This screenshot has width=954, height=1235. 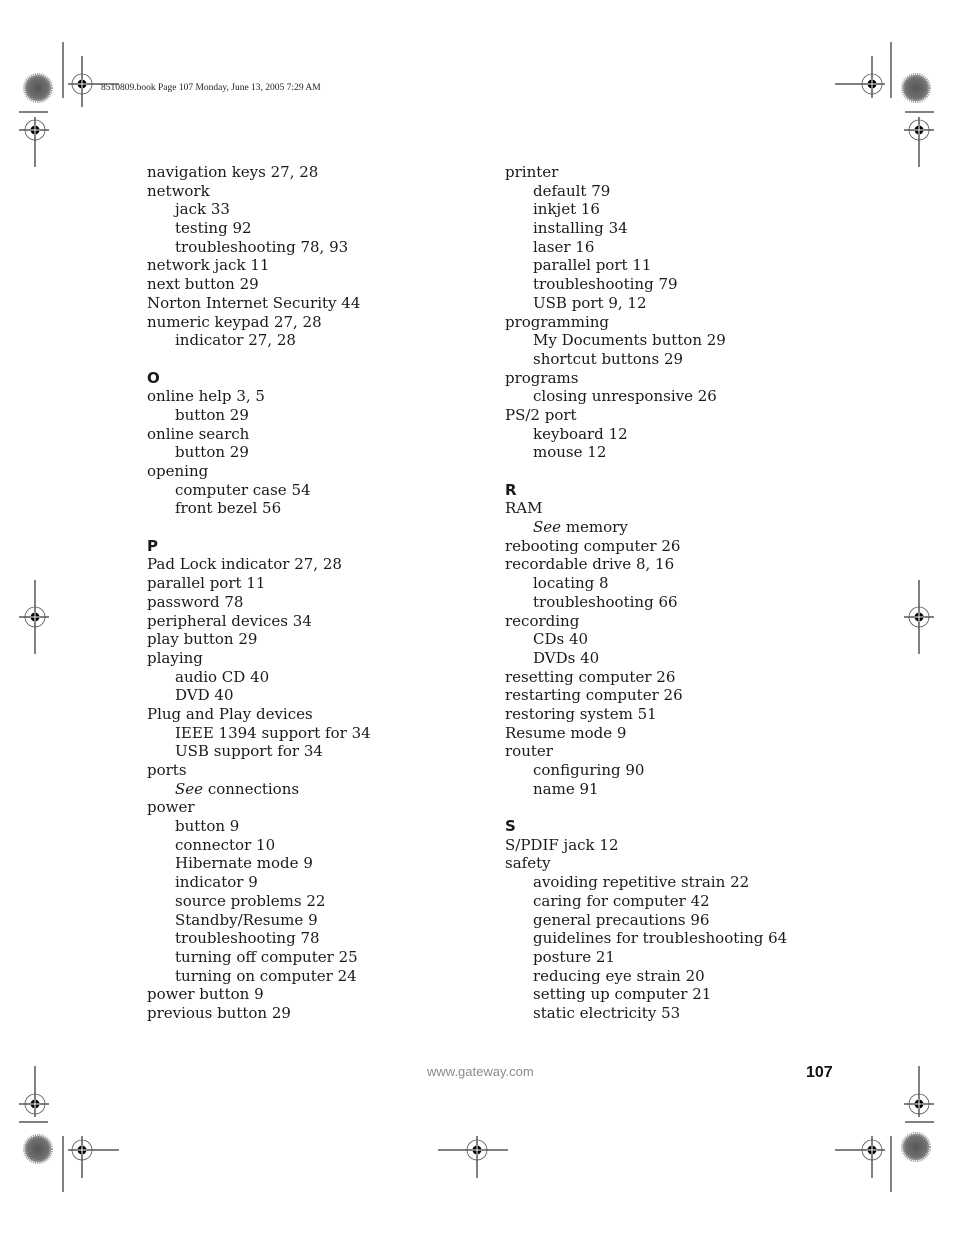 I want to click on index-subentry: parallel port 11, so click(x=646, y=265).